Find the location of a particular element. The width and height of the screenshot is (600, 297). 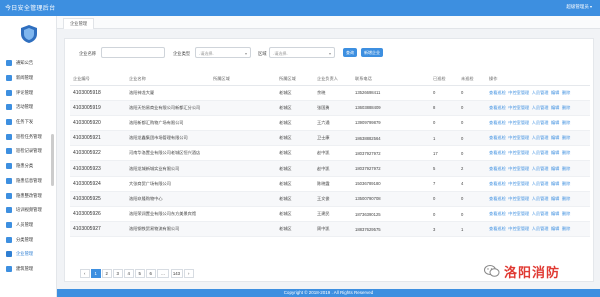

sidebar-item: 隐患分类 is located at coordinates (28, 166).